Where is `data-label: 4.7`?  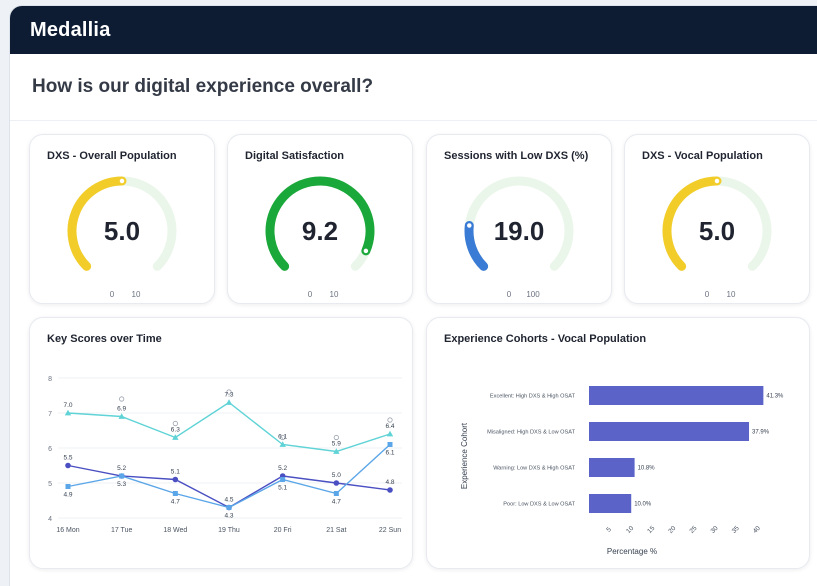 data-label: 4.7 is located at coordinates (175, 502).